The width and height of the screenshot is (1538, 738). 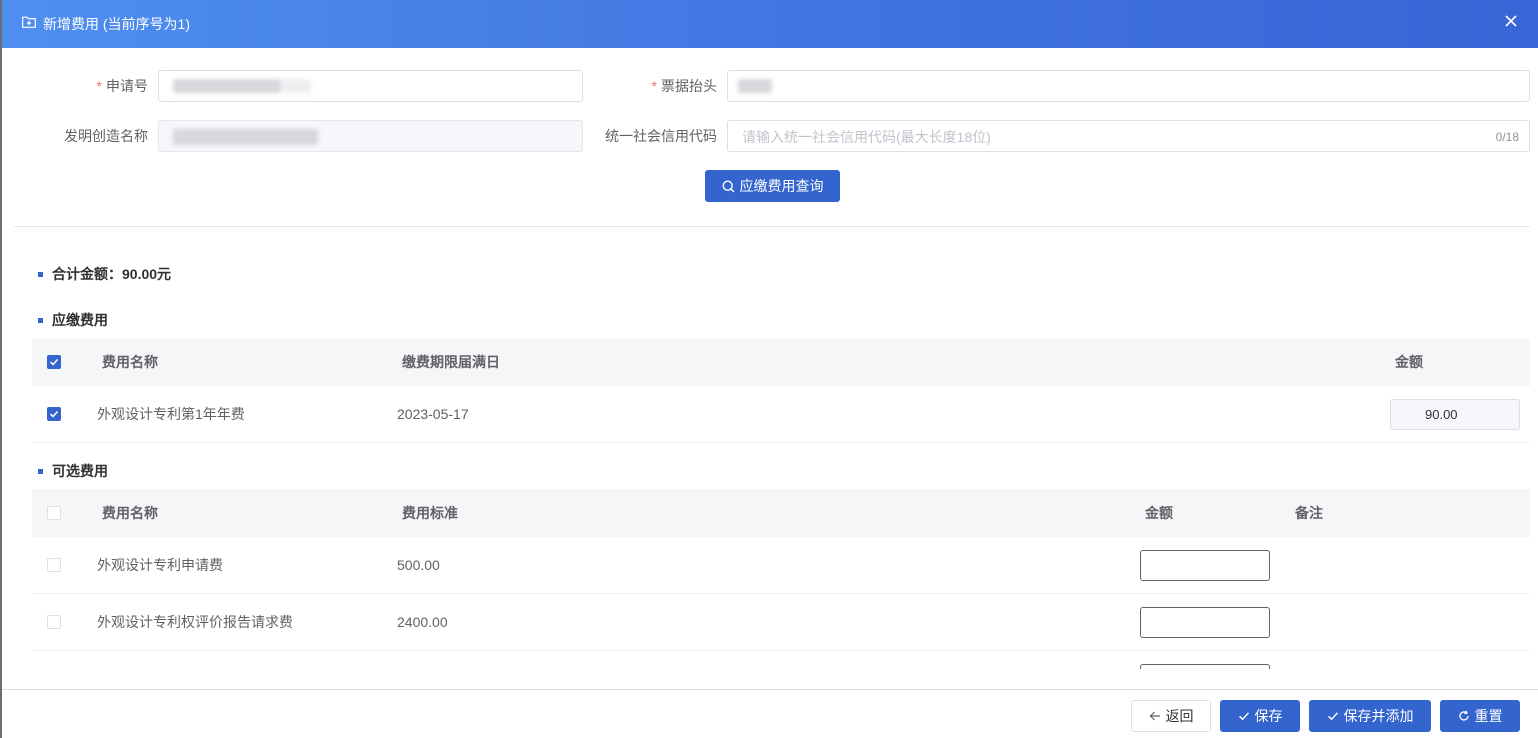 I want to click on invention-name-input, so click(x=370, y=136).